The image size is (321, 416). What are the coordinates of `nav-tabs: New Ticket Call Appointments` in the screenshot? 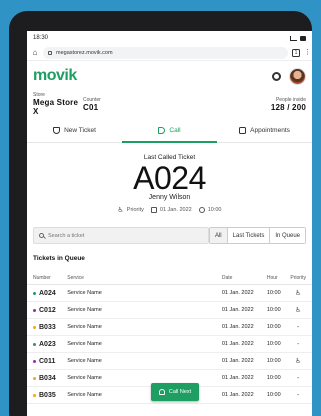 It's located at (169, 131).